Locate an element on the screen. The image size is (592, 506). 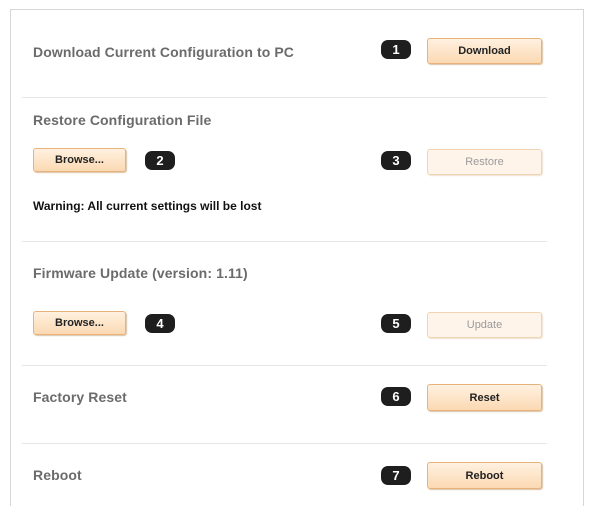
restore-button: Restore is located at coordinates (484, 162).